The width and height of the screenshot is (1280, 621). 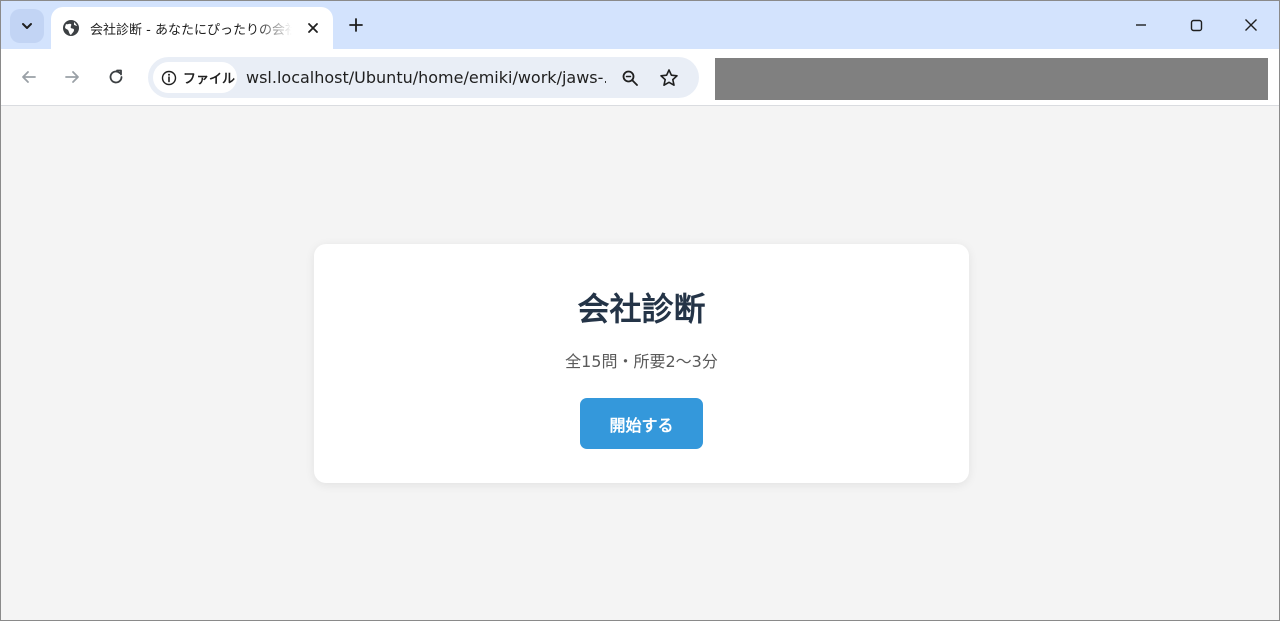 I want to click on page-subtitle: 全15問・所要2〜3分, so click(x=641, y=361).